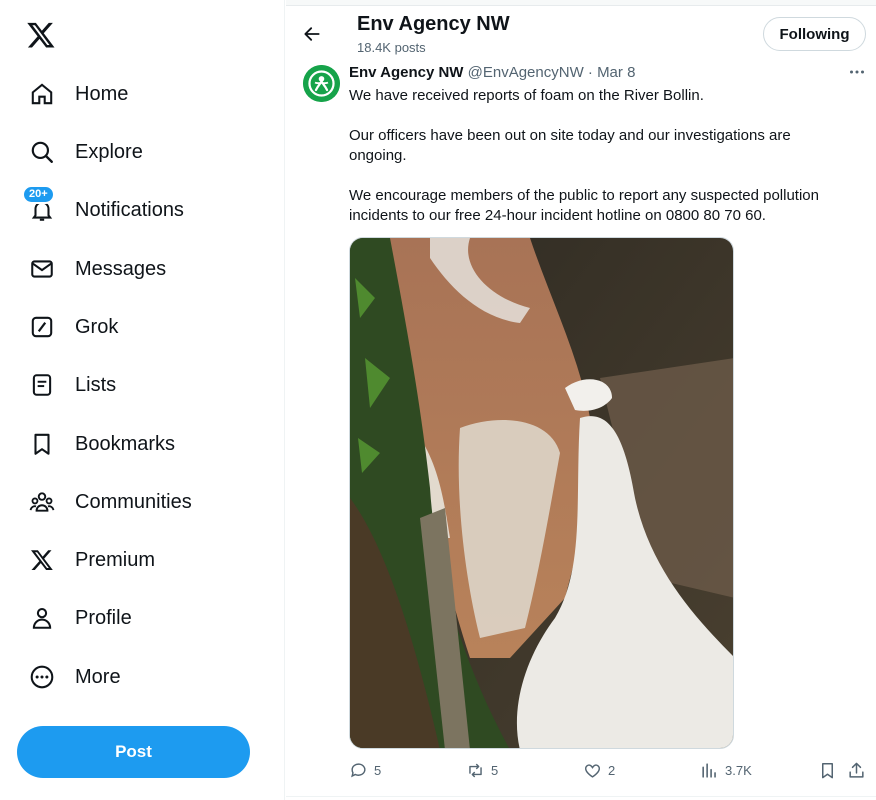 Image resolution: width=876 pixels, height=800 pixels. What do you see at coordinates (129, 209) in the screenshot?
I see `sidebar-item-label: Notifications` at bounding box center [129, 209].